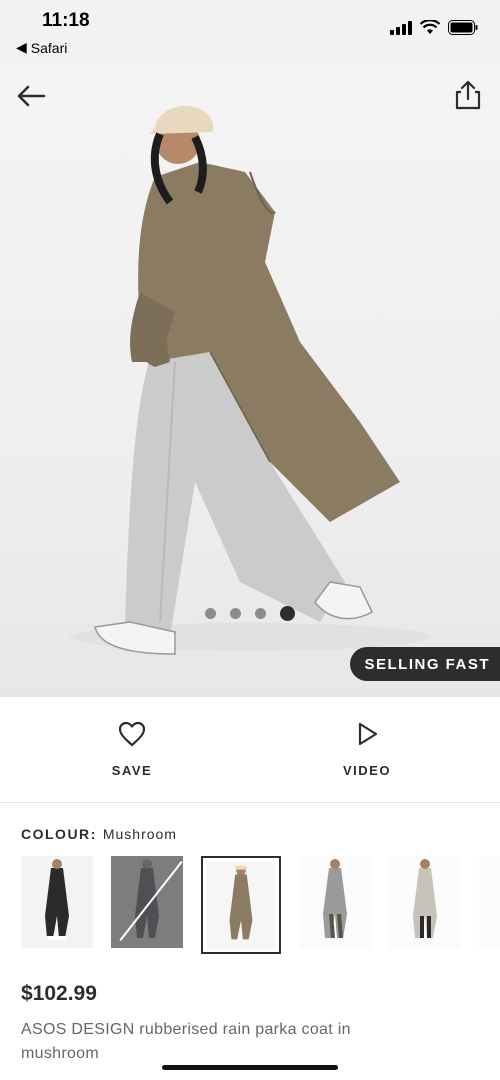 The height and width of the screenshot is (1080, 500). I want to click on arrow-left-icon, so click(31, 96).